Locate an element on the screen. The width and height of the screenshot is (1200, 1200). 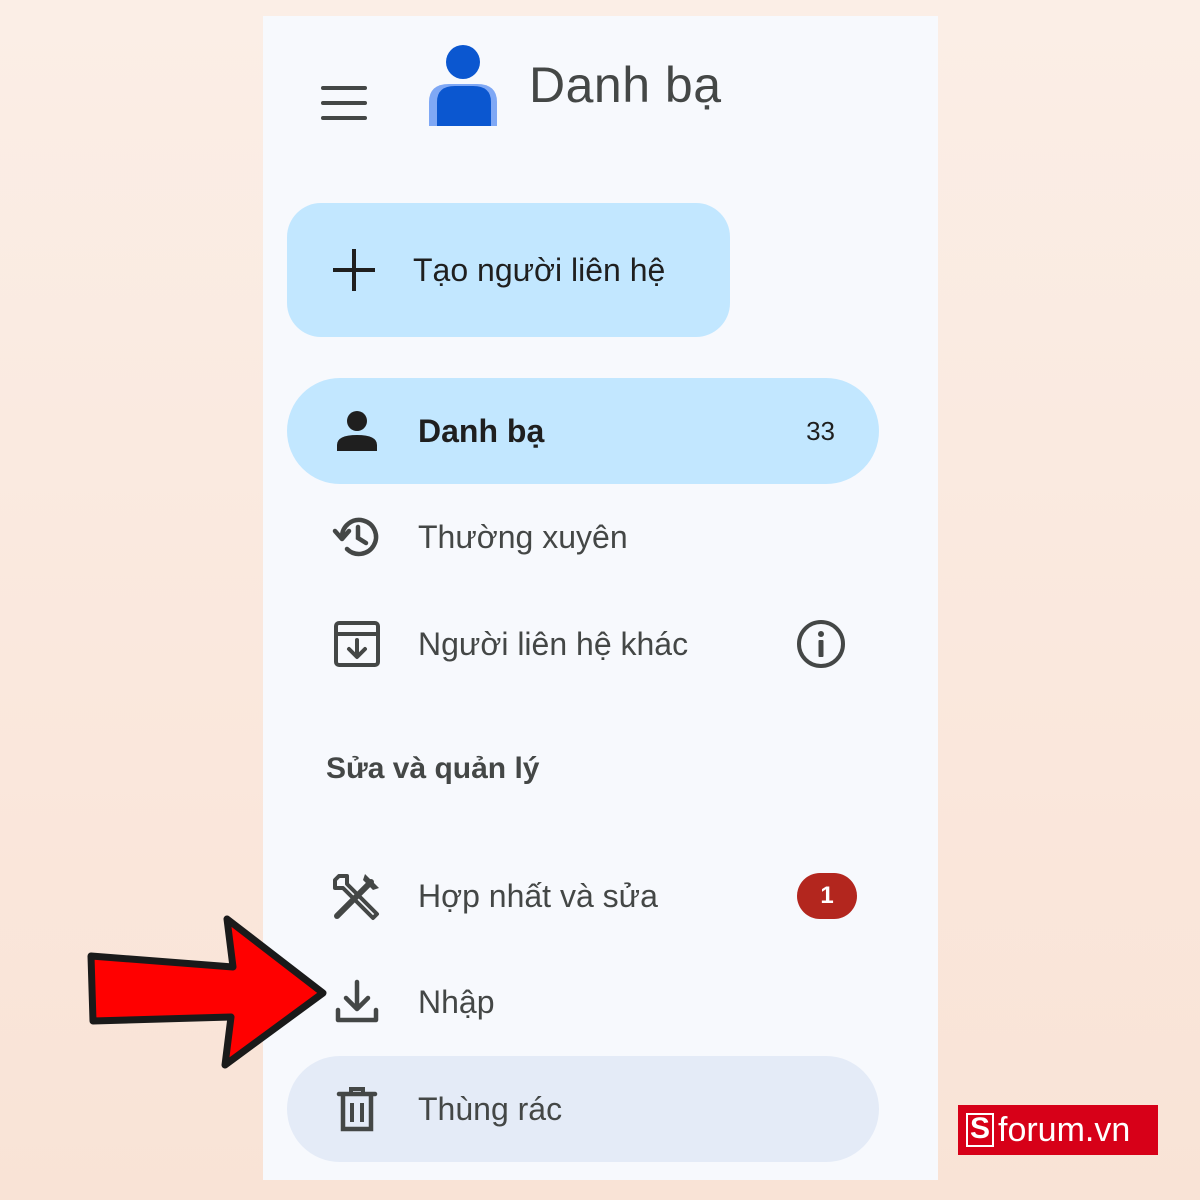
create-contact-button: Tạo người liên hệ is located at coordinates (508, 270).